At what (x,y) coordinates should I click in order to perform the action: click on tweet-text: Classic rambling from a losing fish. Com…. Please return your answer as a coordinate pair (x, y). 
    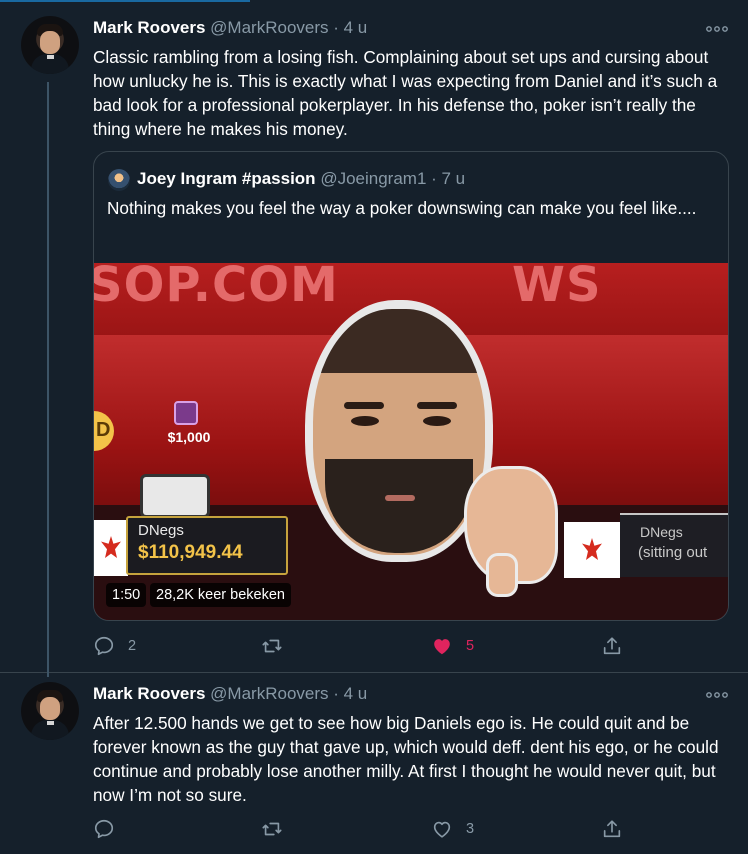
    Looking at the image, I should click on (405, 93).